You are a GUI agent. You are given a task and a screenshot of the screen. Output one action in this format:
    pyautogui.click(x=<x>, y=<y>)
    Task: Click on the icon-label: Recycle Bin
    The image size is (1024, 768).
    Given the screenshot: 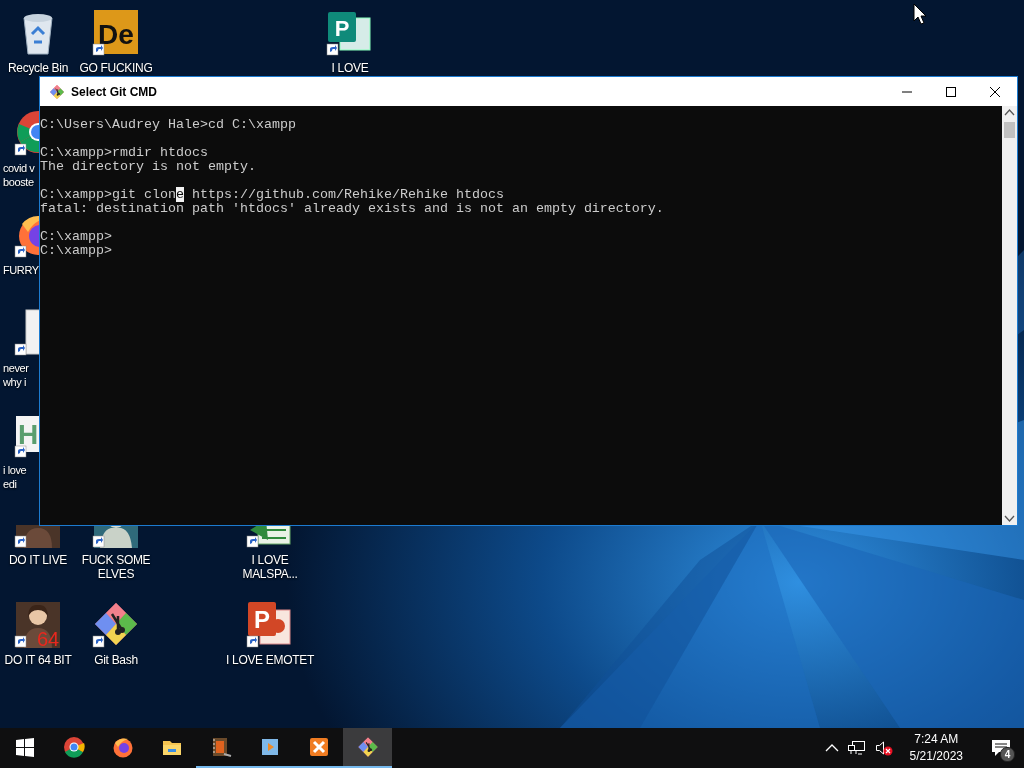 What is the action you would take?
    pyautogui.click(x=38, y=68)
    